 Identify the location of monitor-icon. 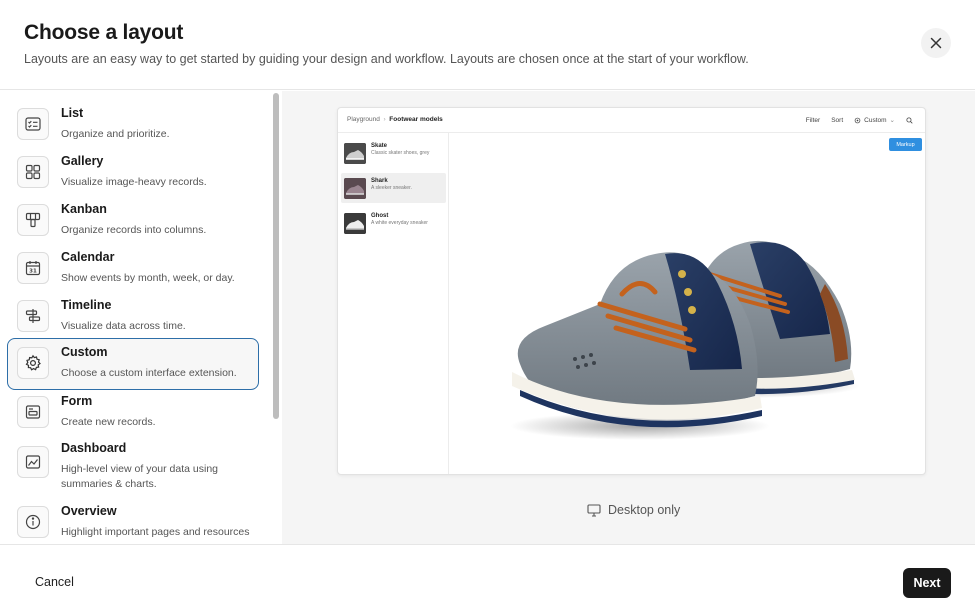
(594, 510).